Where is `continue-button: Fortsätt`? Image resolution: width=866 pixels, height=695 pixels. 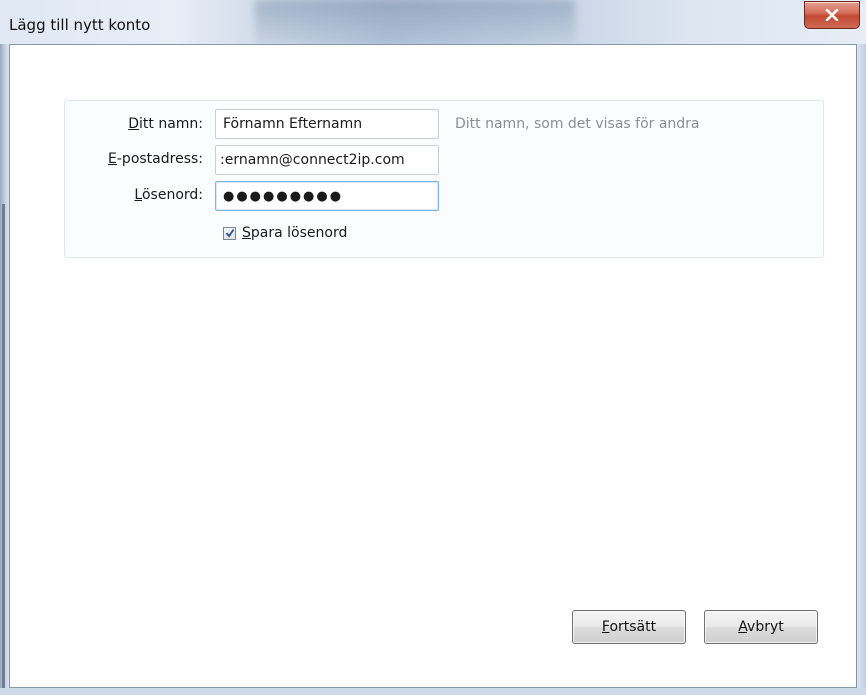 continue-button: Fortsätt is located at coordinates (629, 627).